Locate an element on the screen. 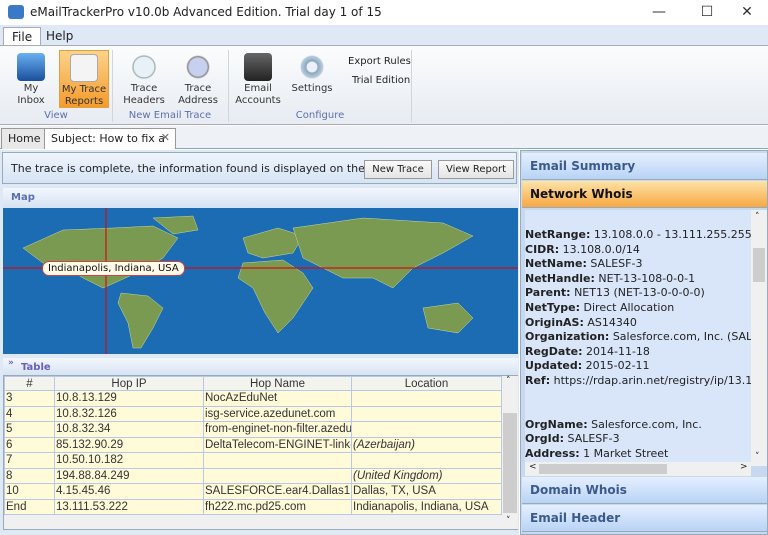 This screenshot has height=535, width=768. table-row: 7 10.50.10.182 is located at coordinates (253, 460).